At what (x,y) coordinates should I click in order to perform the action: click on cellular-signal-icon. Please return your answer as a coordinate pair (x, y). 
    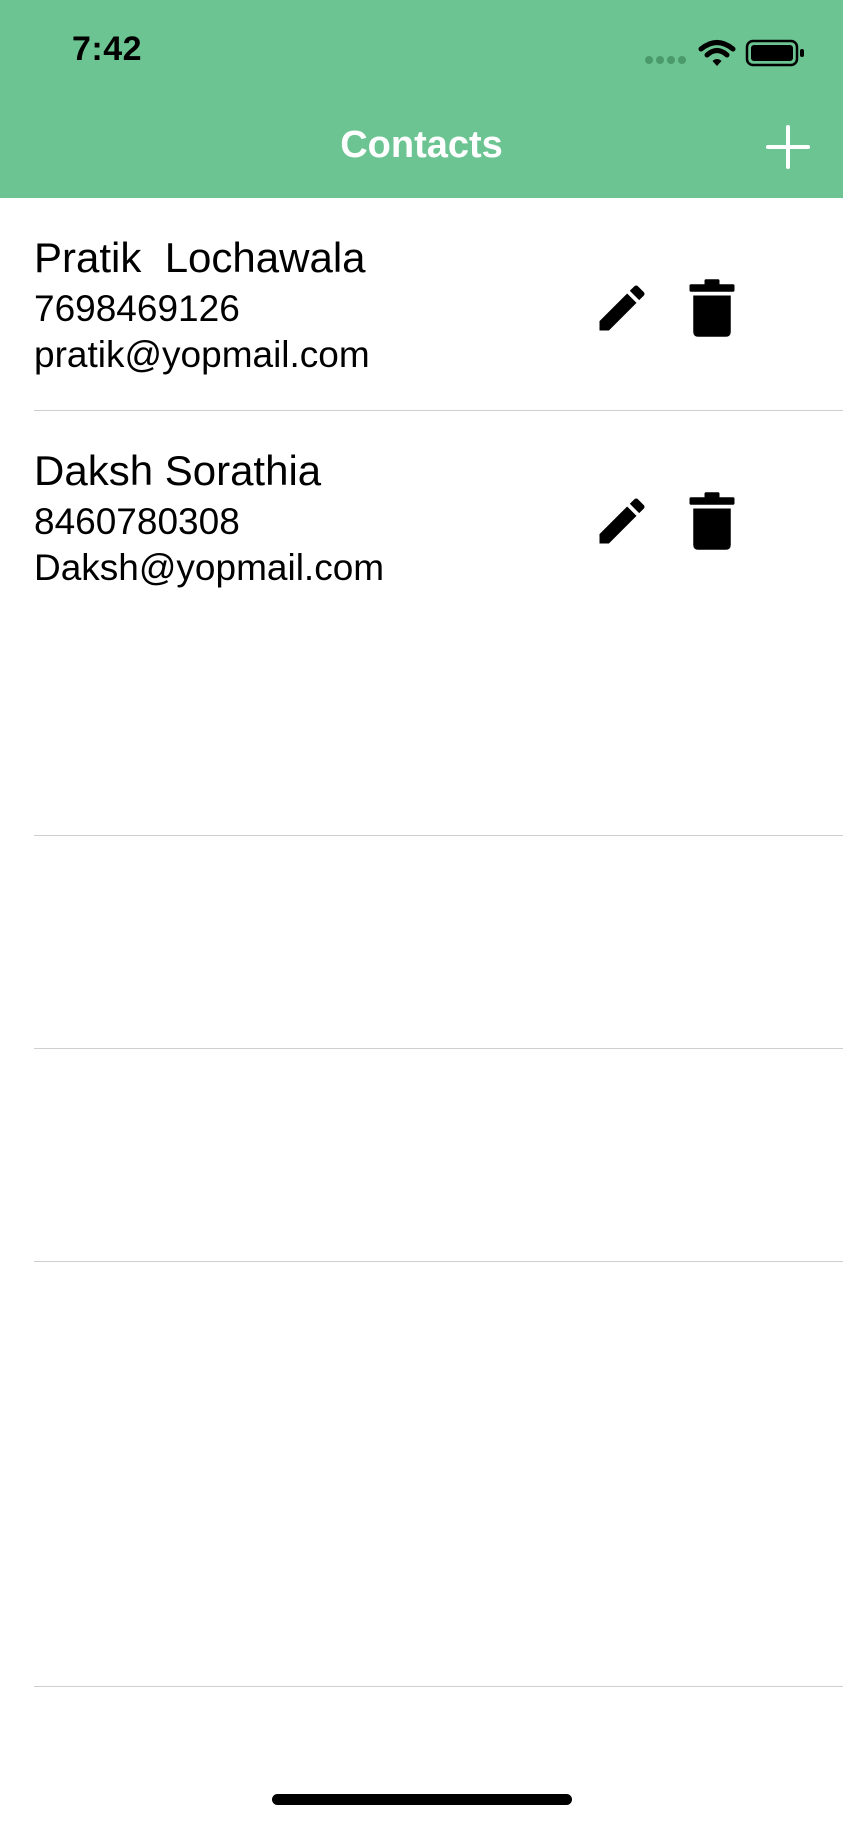
    Looking at the image, I should click on (665, 60).